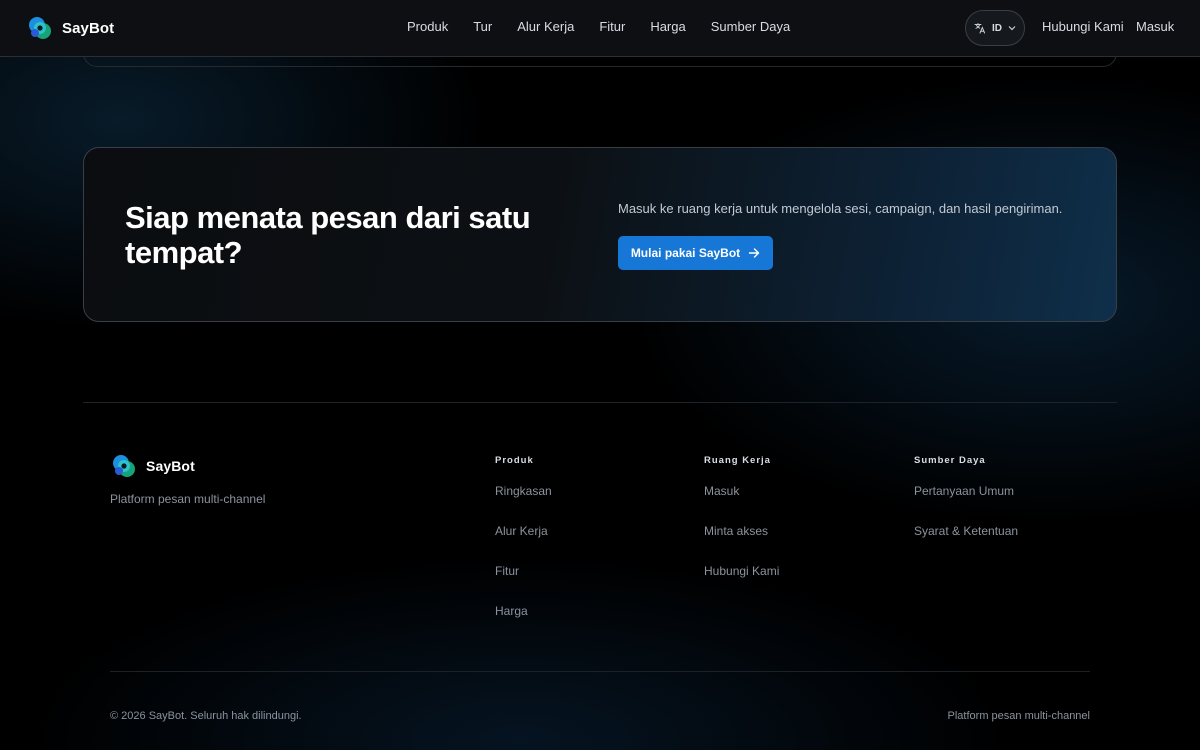 The width and height of the screenshot is (1200, 750). I want to click on brand-name: SayBot, so click(88, 28).